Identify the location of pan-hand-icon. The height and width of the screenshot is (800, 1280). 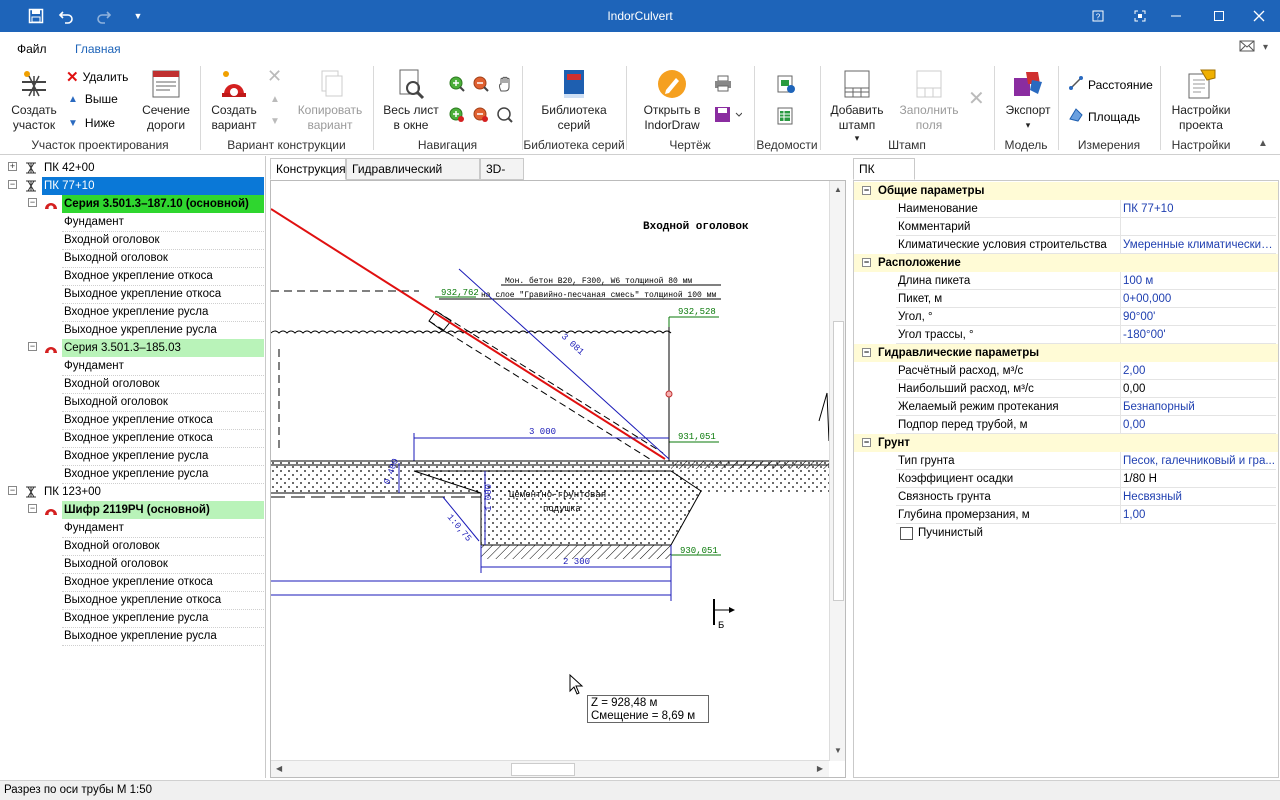
(505, 85).